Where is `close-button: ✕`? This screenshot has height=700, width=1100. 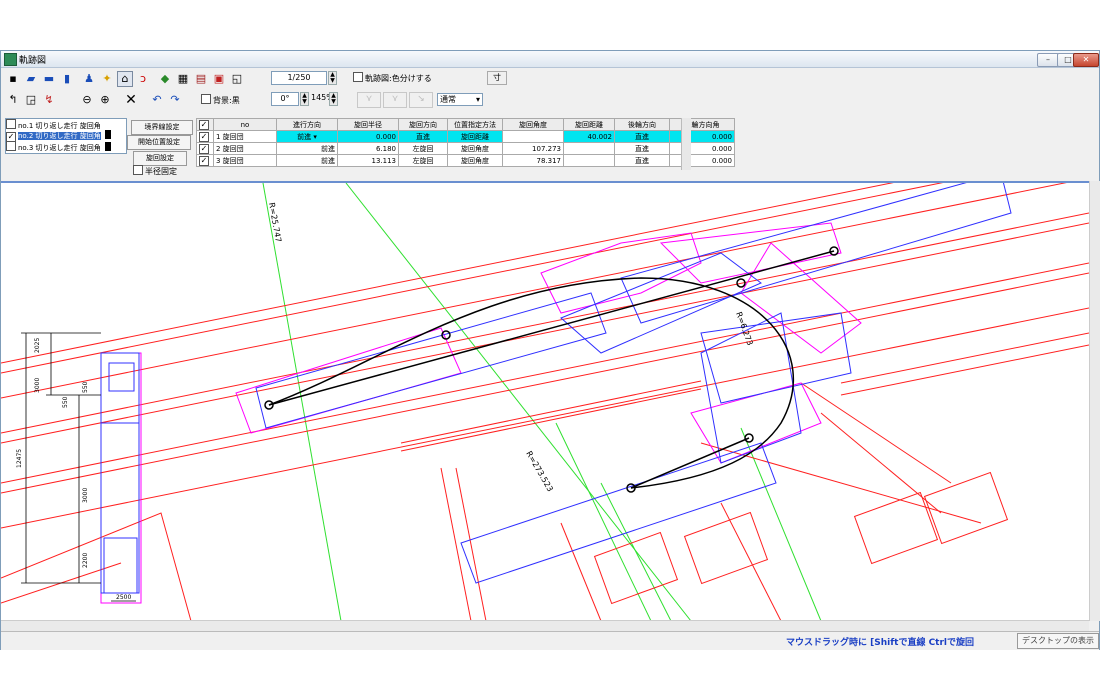 close-button: ✕ is located at coordinates (1086, 60).